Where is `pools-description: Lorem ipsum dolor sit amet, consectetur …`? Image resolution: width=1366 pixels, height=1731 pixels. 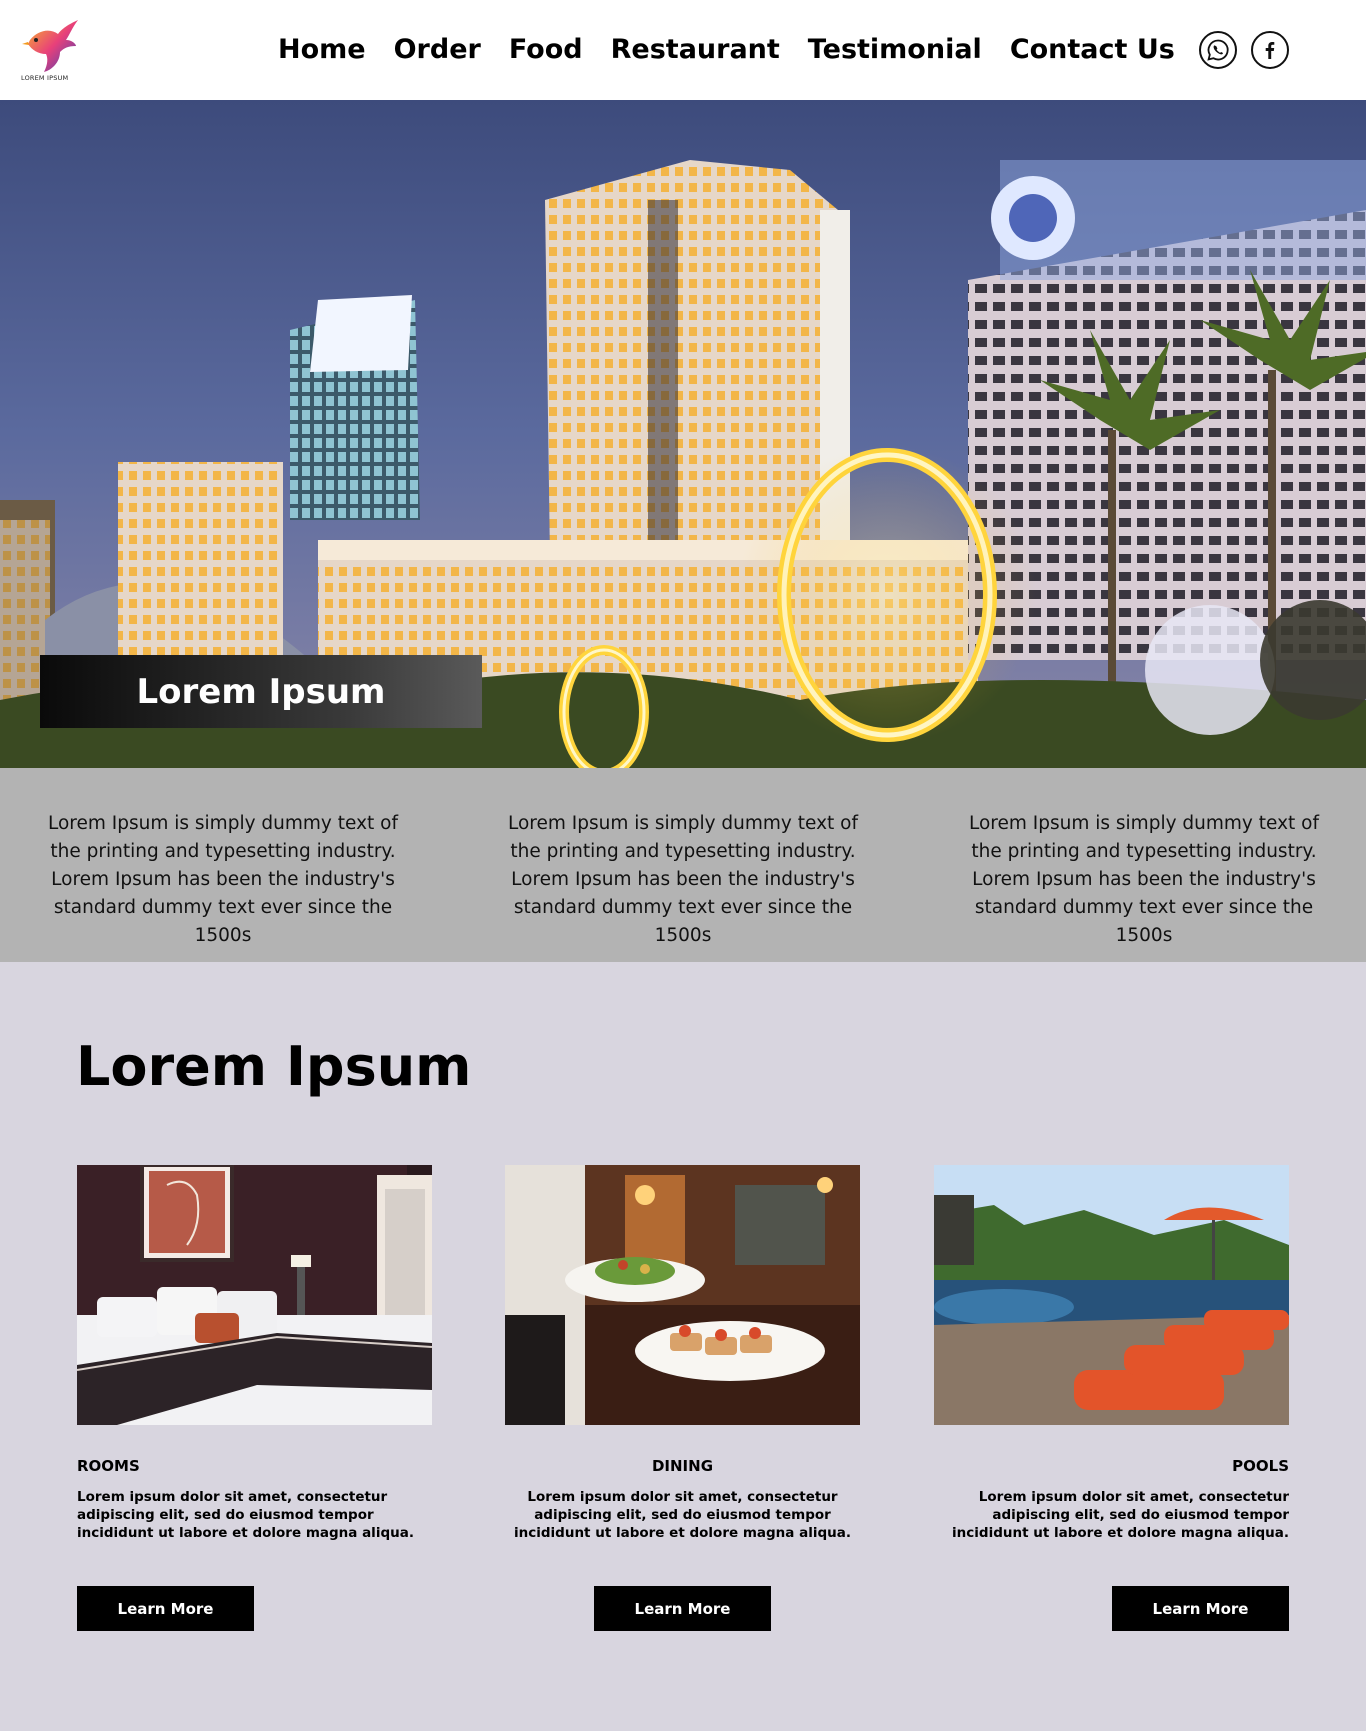 pools-description: Lorem ipsum dolor sit amet, consectetur … is located at coordinates (1120, 1515).